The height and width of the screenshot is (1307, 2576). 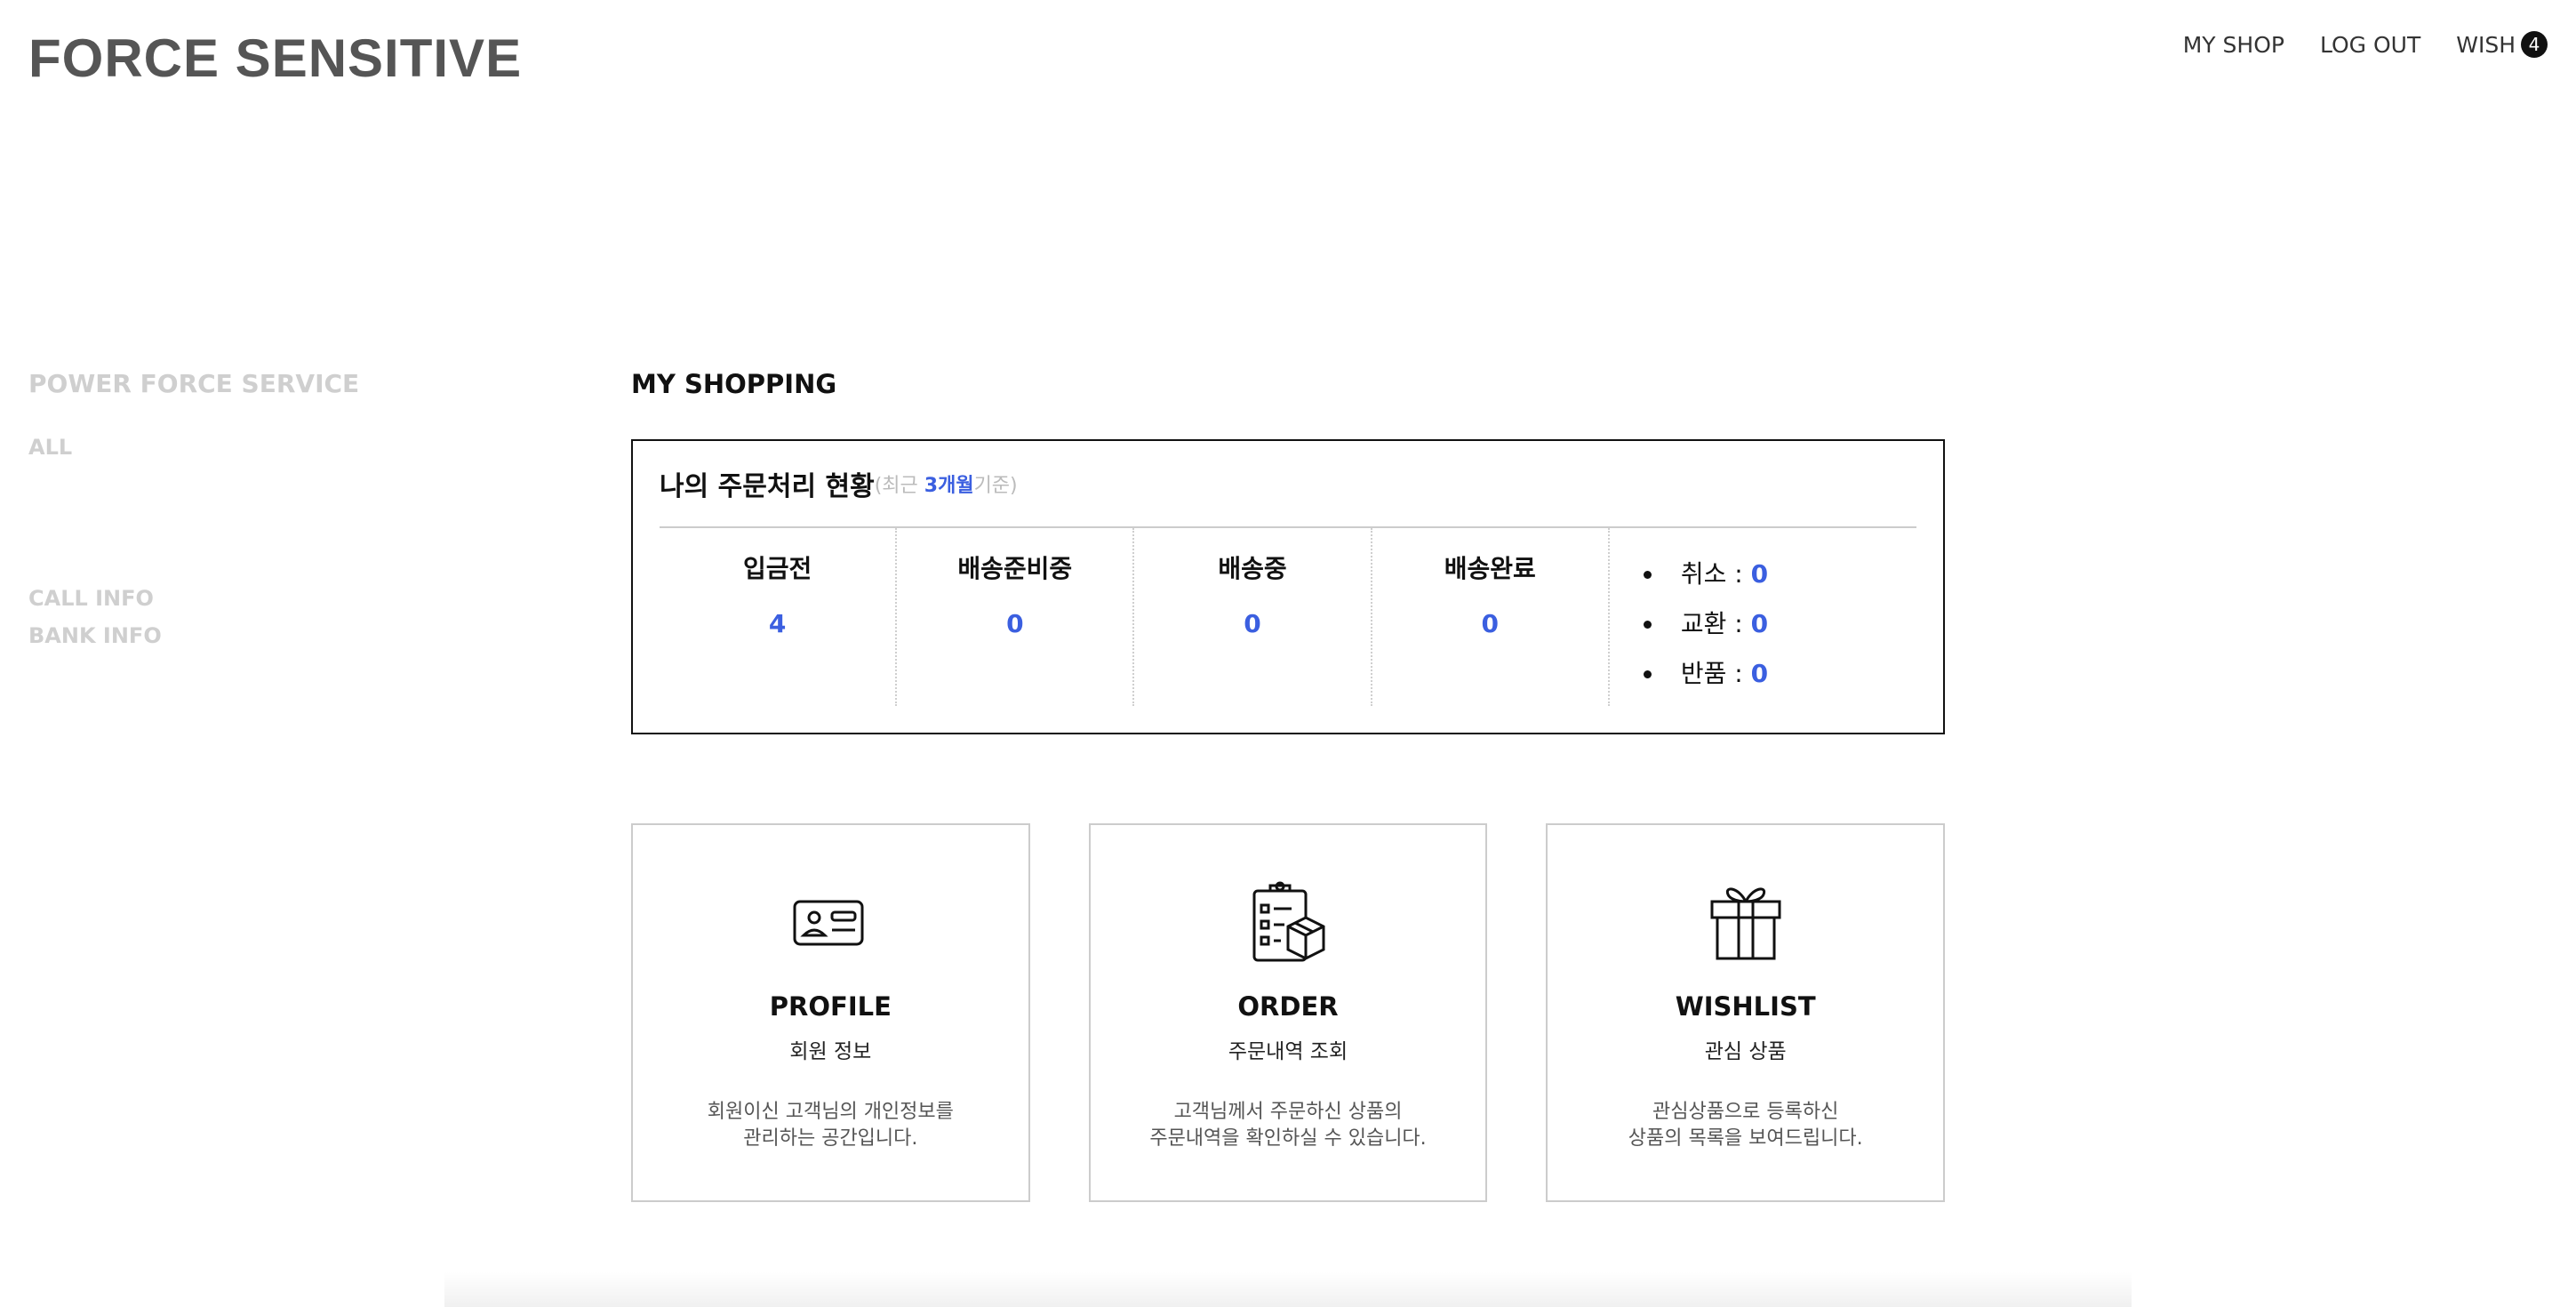 I want to click on card-description: 회원이신 고객님의 개인정보를 관리하는 공간입니다., so click(x=831, y=1125).